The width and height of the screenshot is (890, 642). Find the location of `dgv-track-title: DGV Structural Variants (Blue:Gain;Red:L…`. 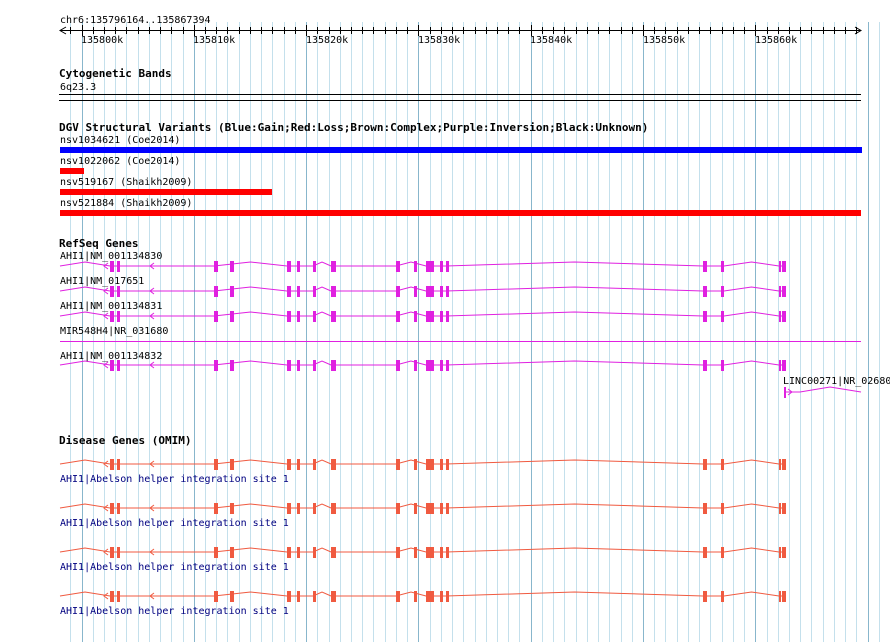

dgv-track-title: DGV Structural Variants (Blue:Gain;Red:L… is located at coordinates (354, 127).